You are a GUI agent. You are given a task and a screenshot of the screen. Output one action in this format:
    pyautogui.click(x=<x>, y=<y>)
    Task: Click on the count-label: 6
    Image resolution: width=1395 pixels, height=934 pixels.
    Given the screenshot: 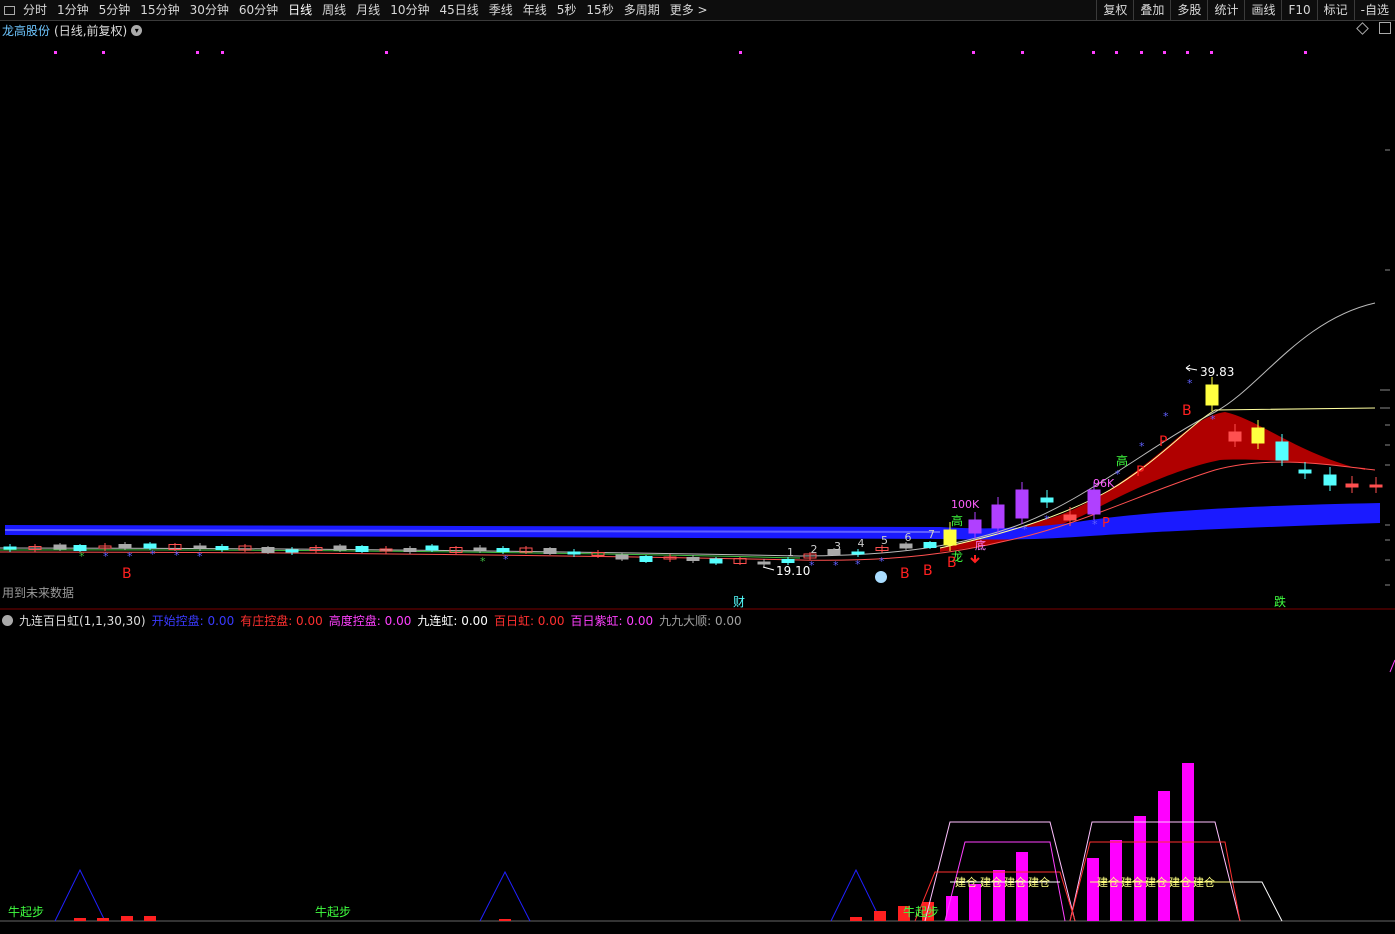 What is the action you would take?
    pyautogui.click(x=908, y=537)
    